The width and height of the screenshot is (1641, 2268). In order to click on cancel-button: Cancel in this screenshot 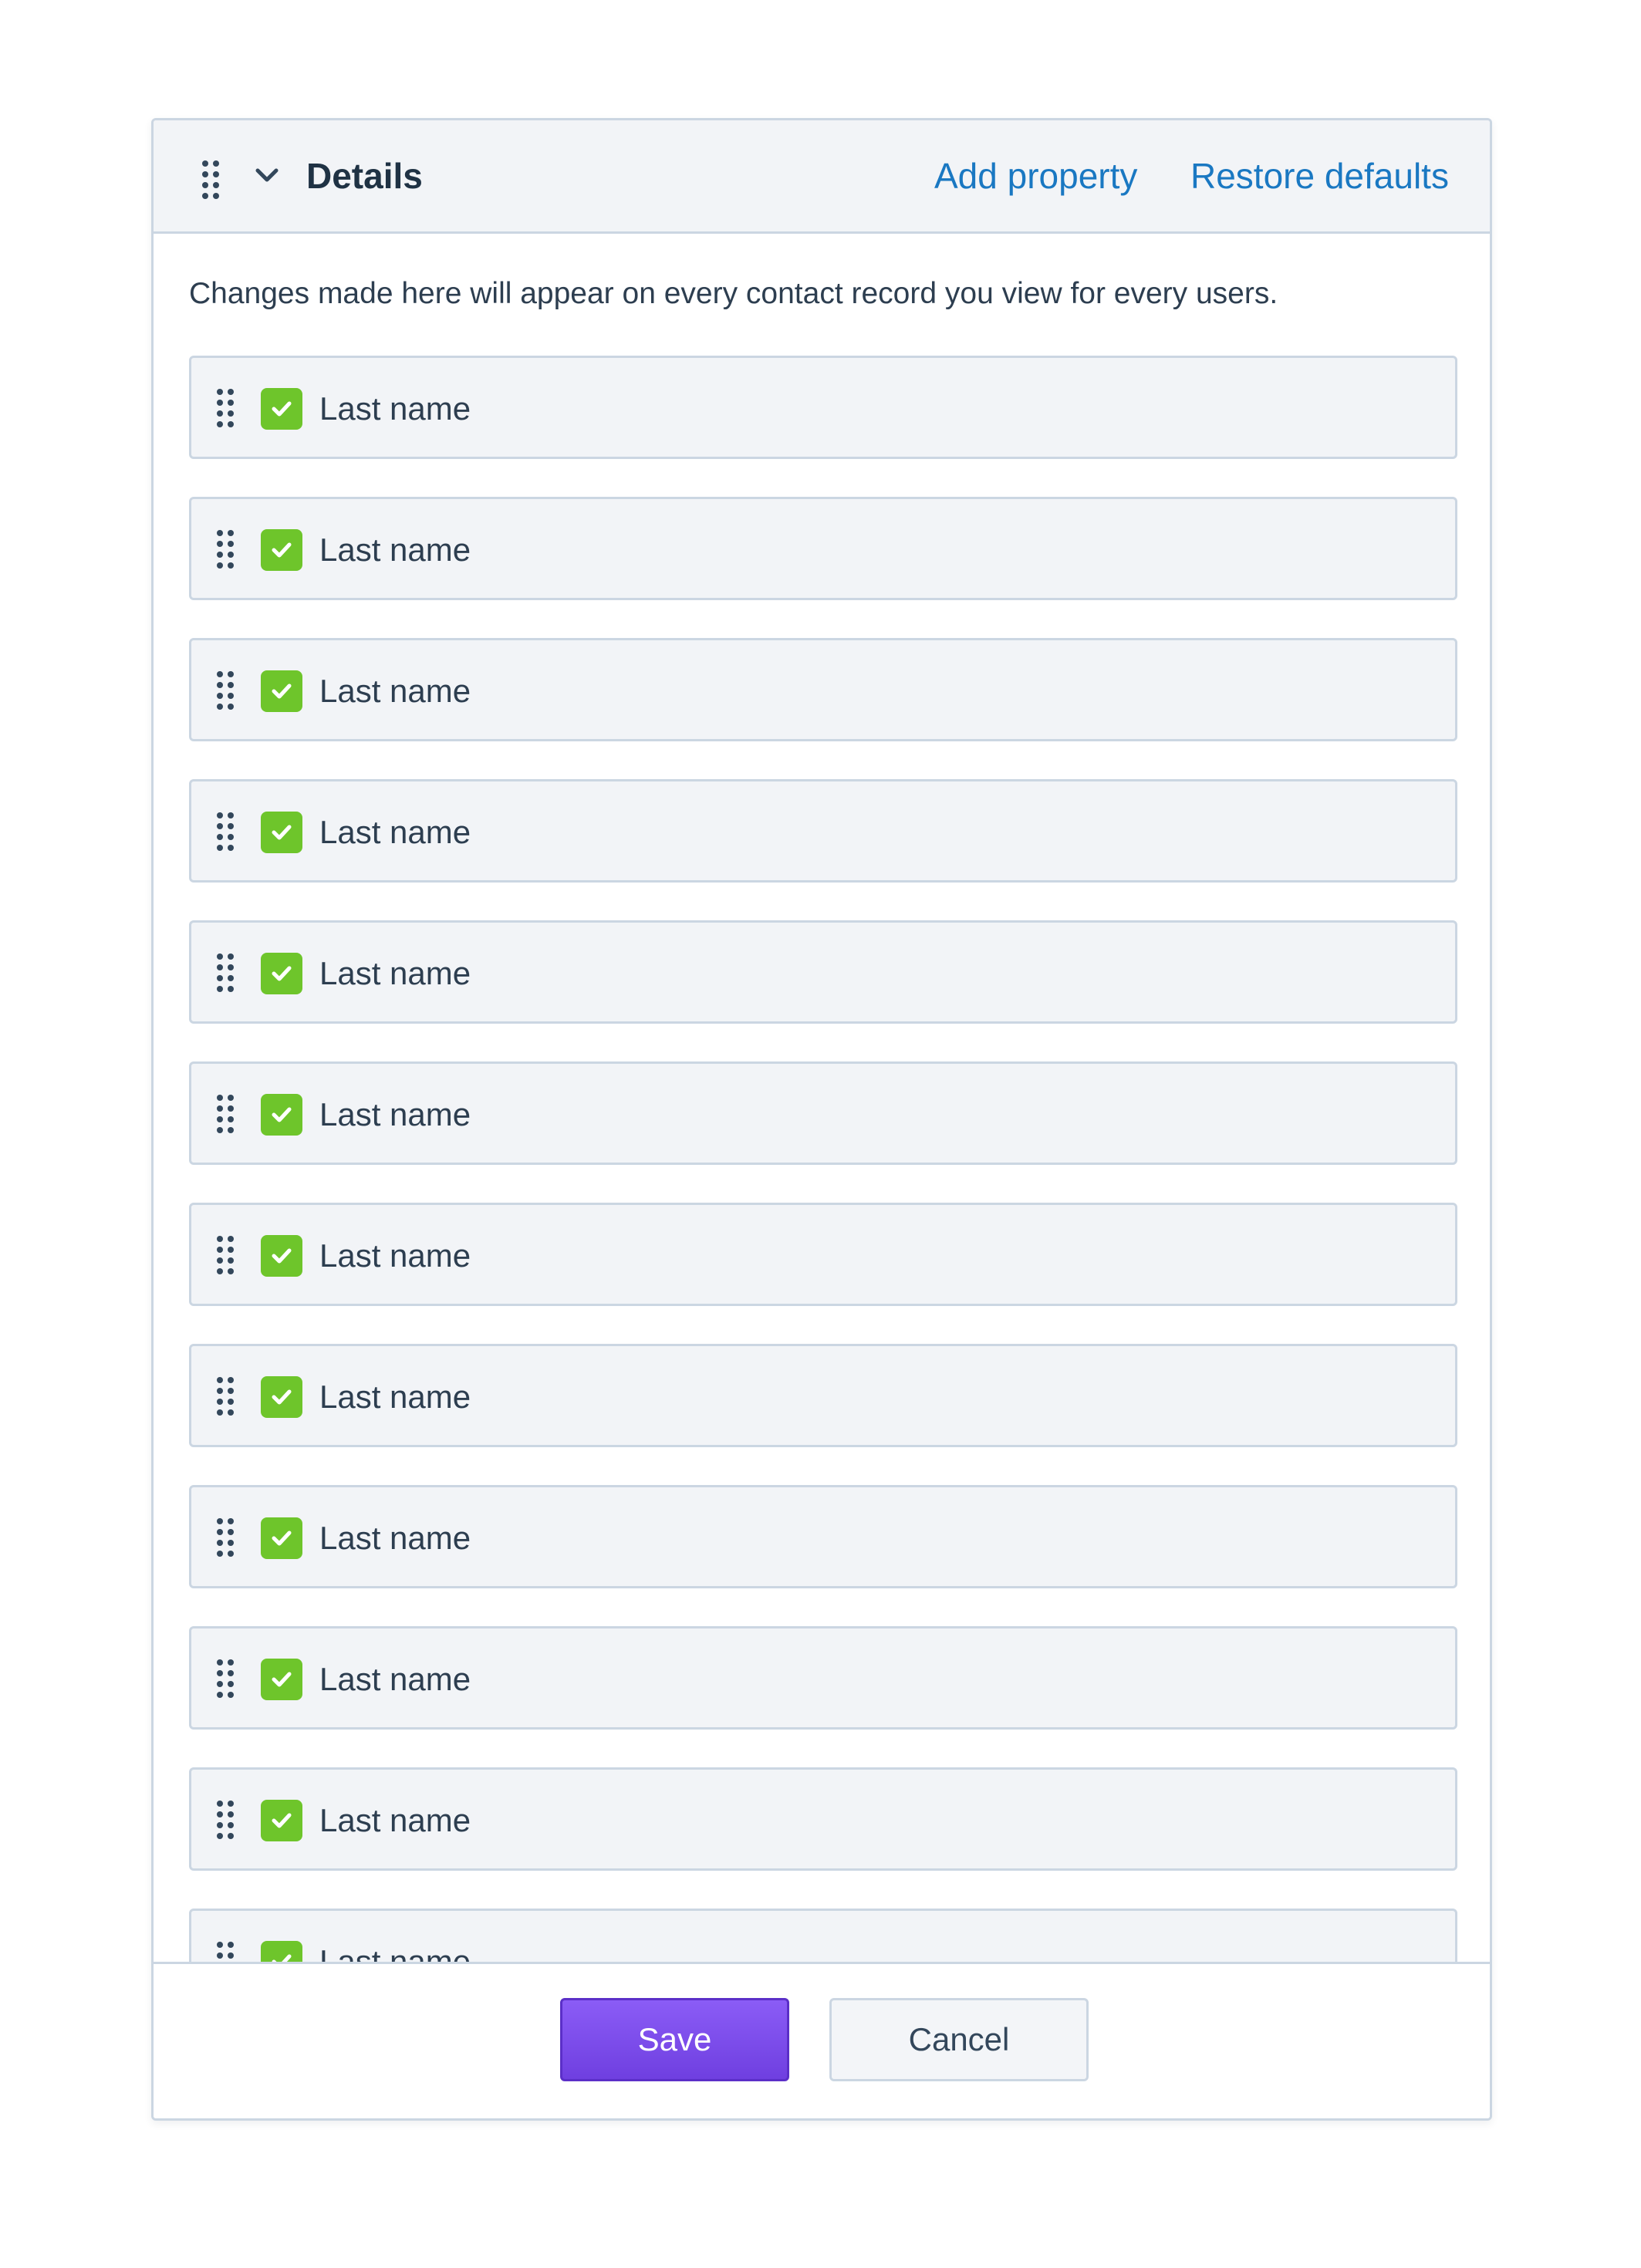, I will do `click(959, 2039)`.